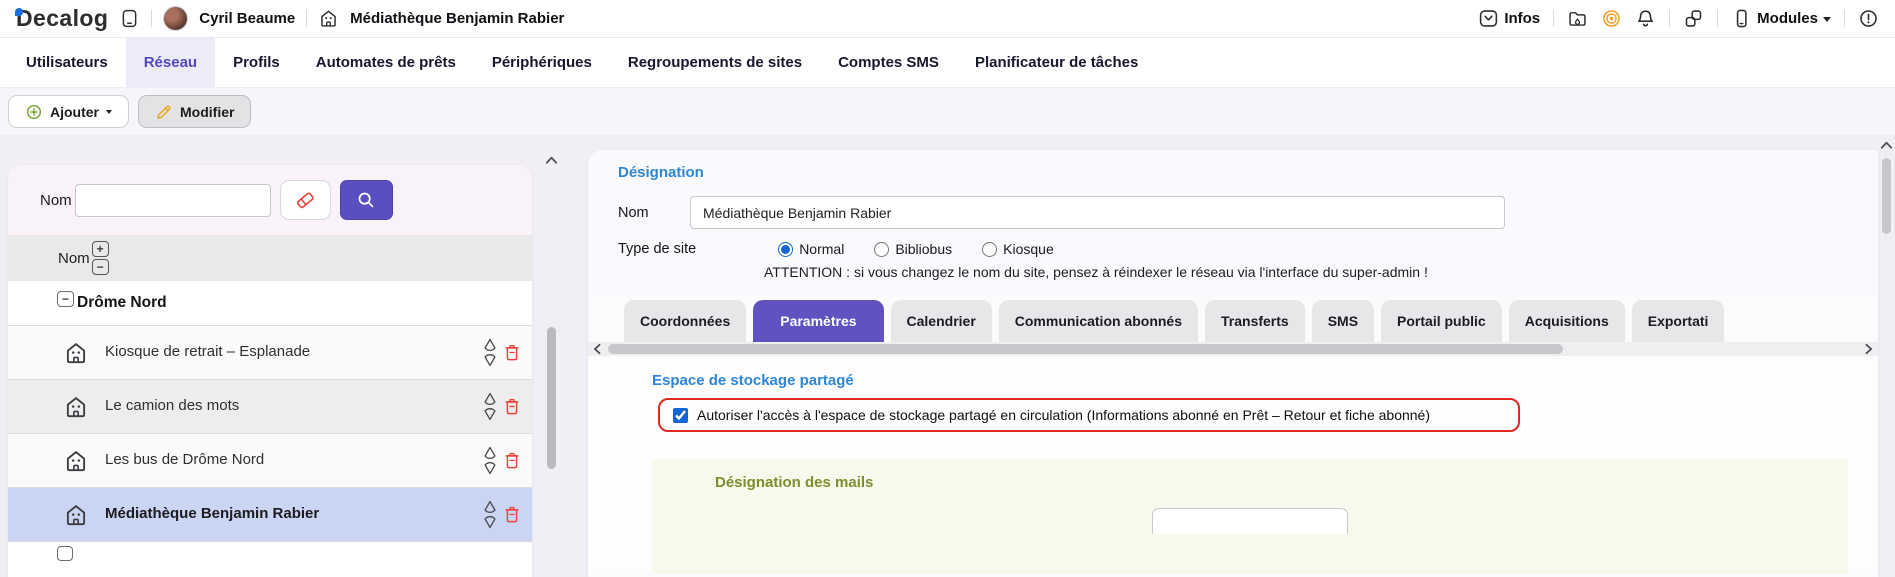 The width and height of the screenshot is (1895, 577). What do you see at coordinates (1255, 321) in the screenshot?
I see `tab-transferts: Transferts` at bounding box center [1255, 321].